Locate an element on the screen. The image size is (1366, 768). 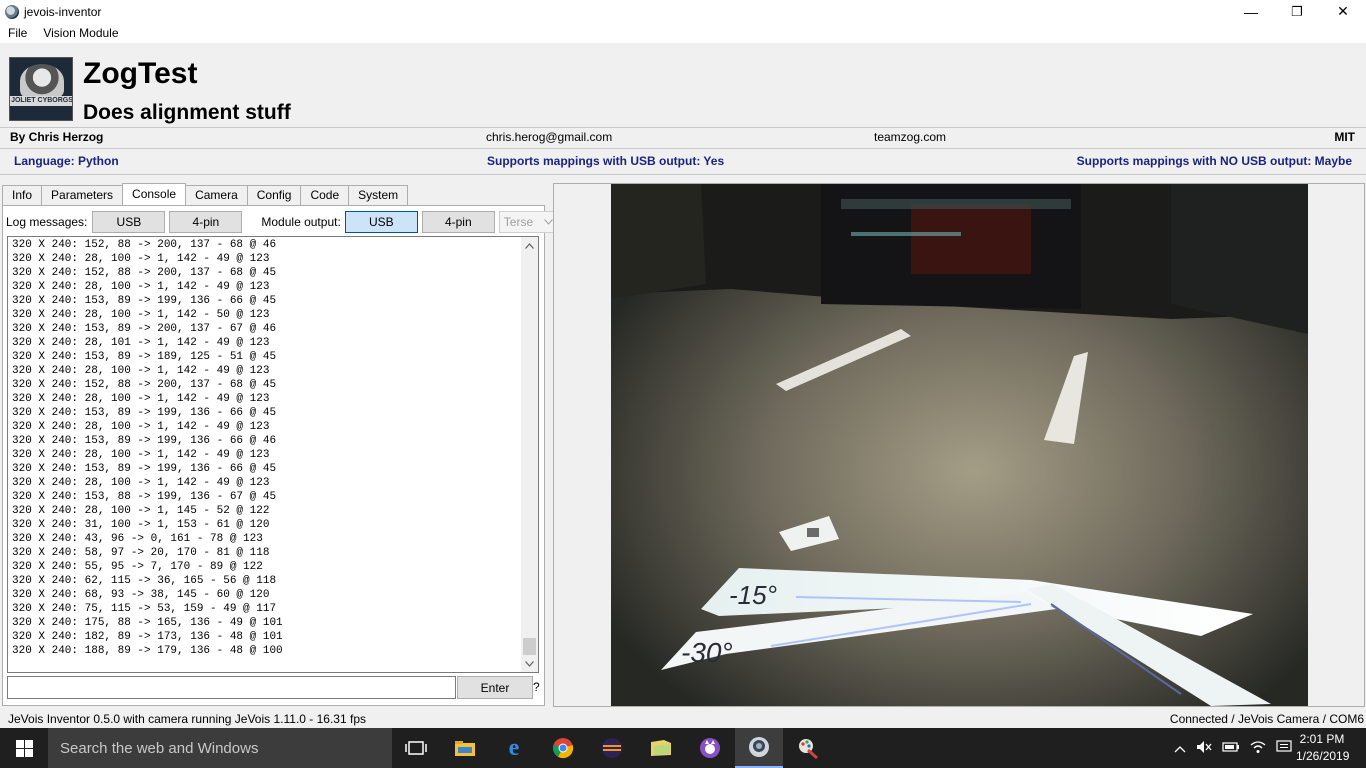
menu-file: File is located at coordinates (17, 33).